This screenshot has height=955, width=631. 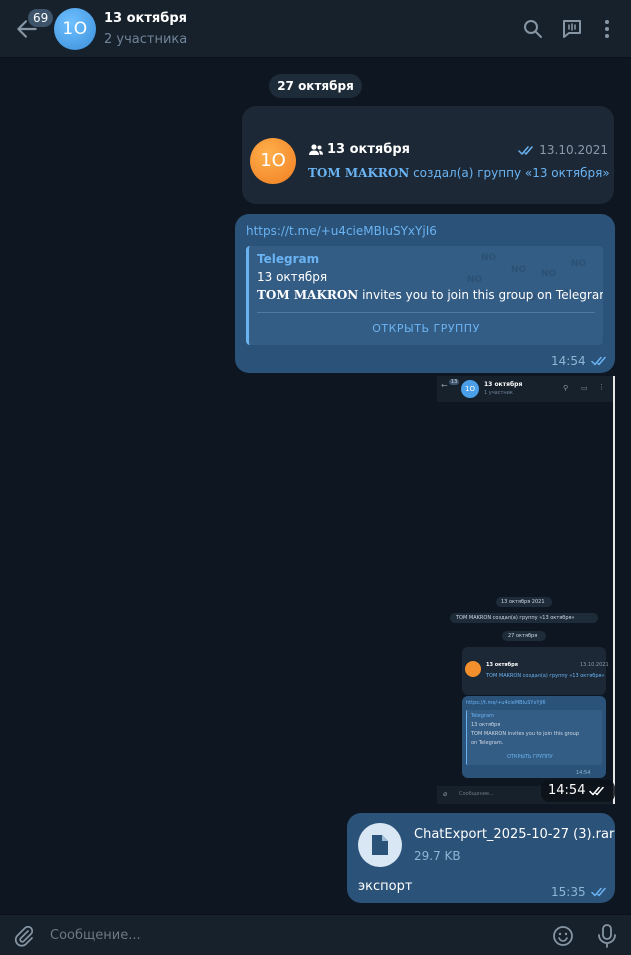 I want to click on mini-search-icon: ⚲, so click(x=566, y=388).